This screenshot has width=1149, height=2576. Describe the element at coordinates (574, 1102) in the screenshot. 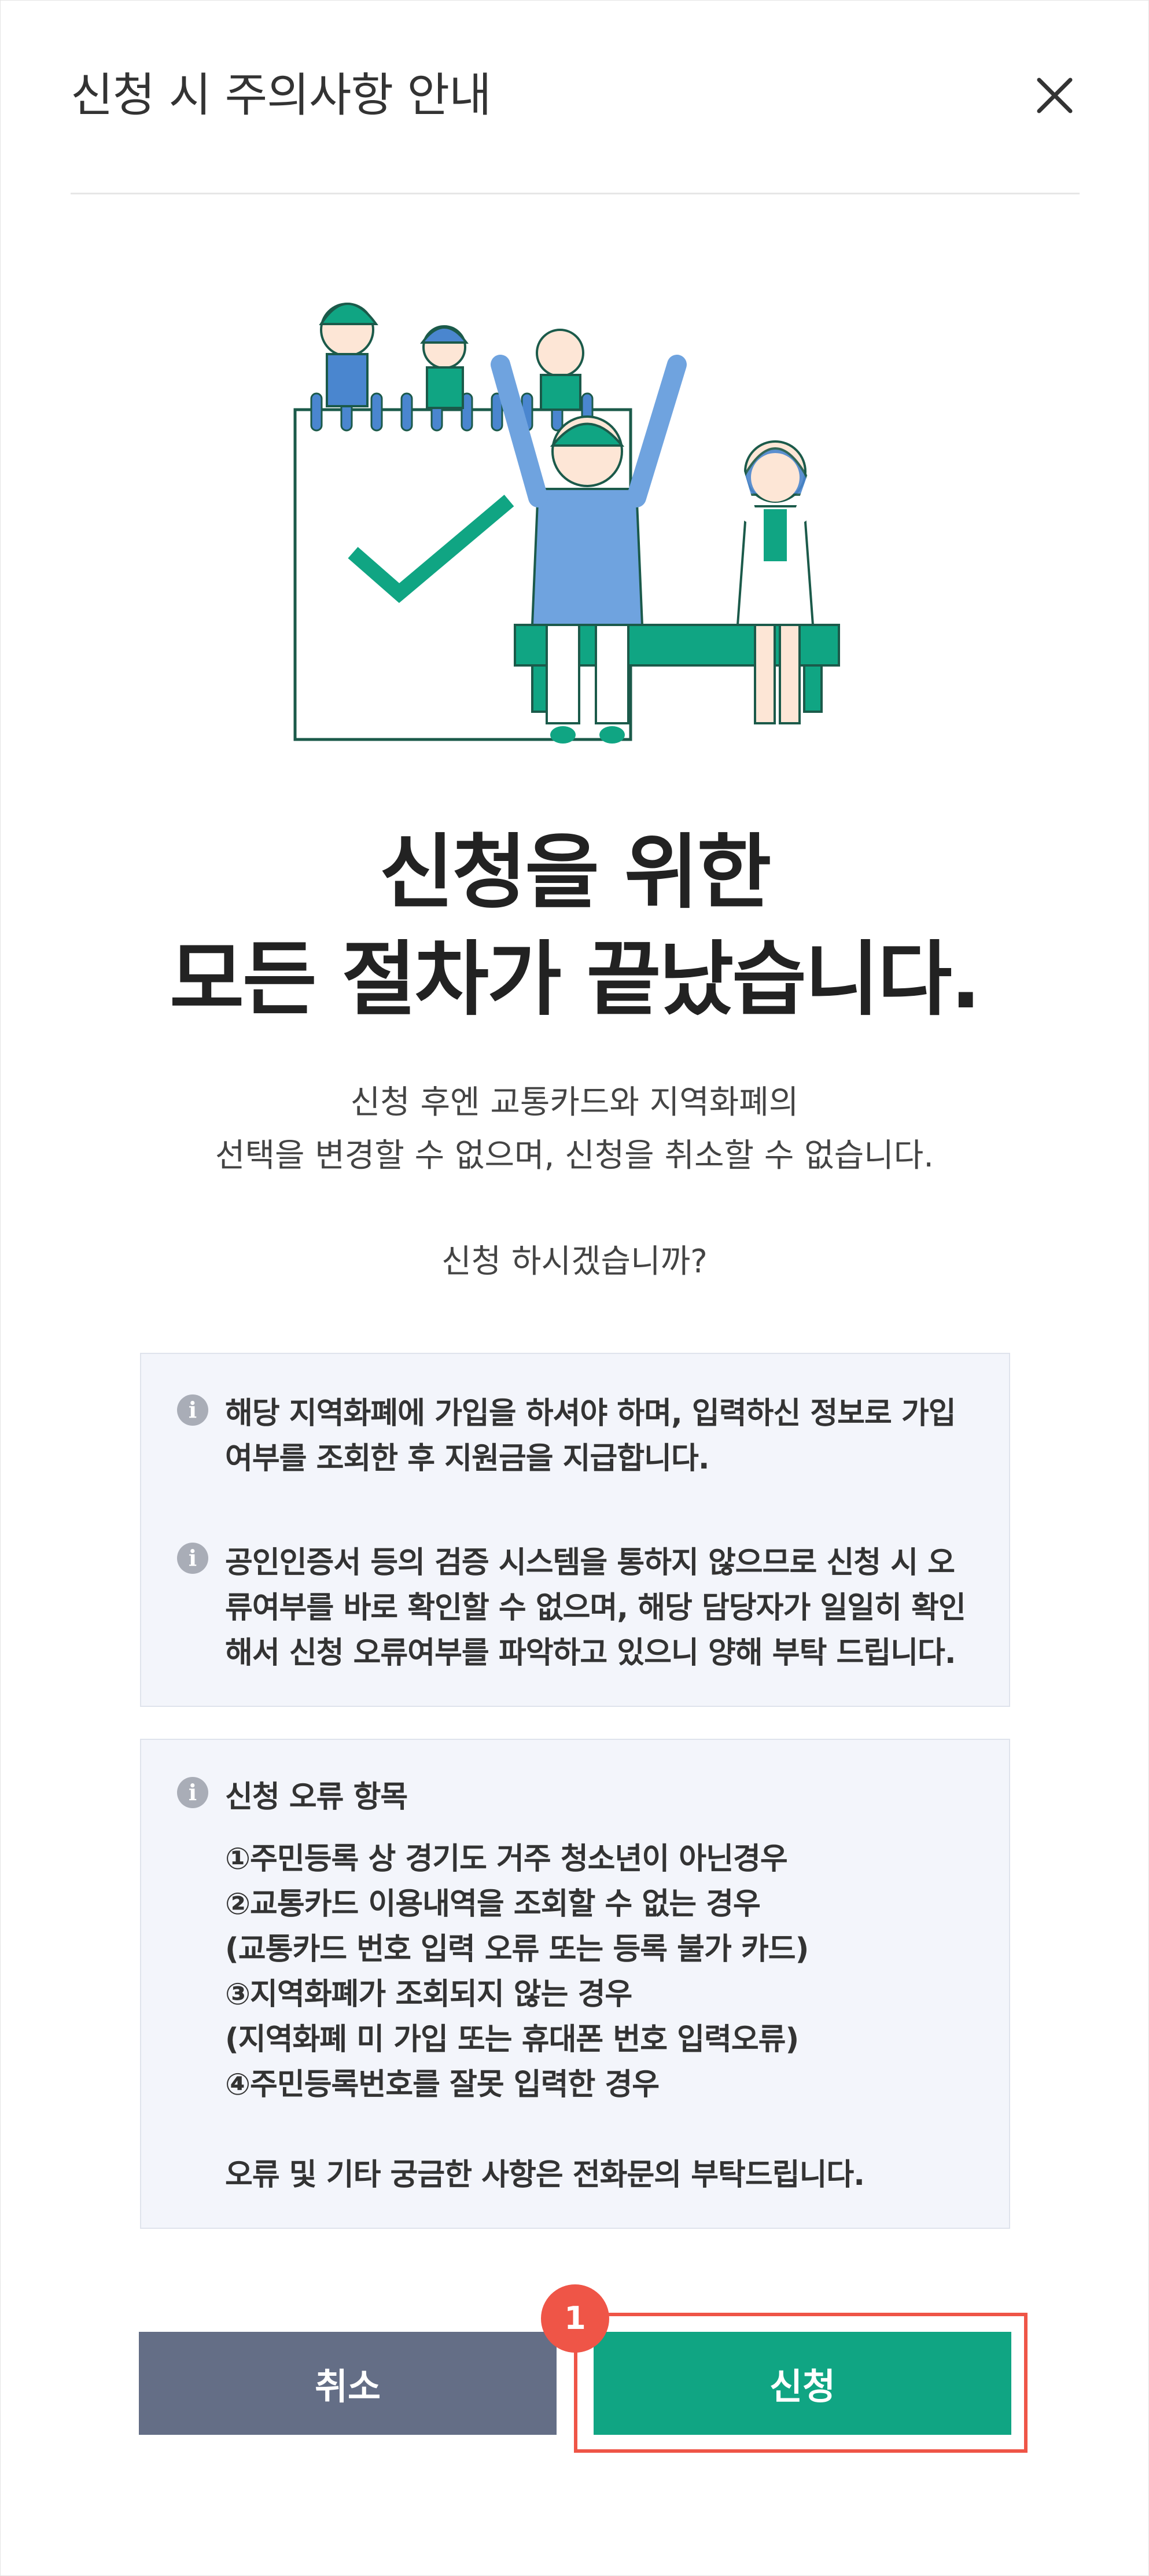

I see `description-line-1: 신청 후엔 교통카드와 지역화폐의` at that location.